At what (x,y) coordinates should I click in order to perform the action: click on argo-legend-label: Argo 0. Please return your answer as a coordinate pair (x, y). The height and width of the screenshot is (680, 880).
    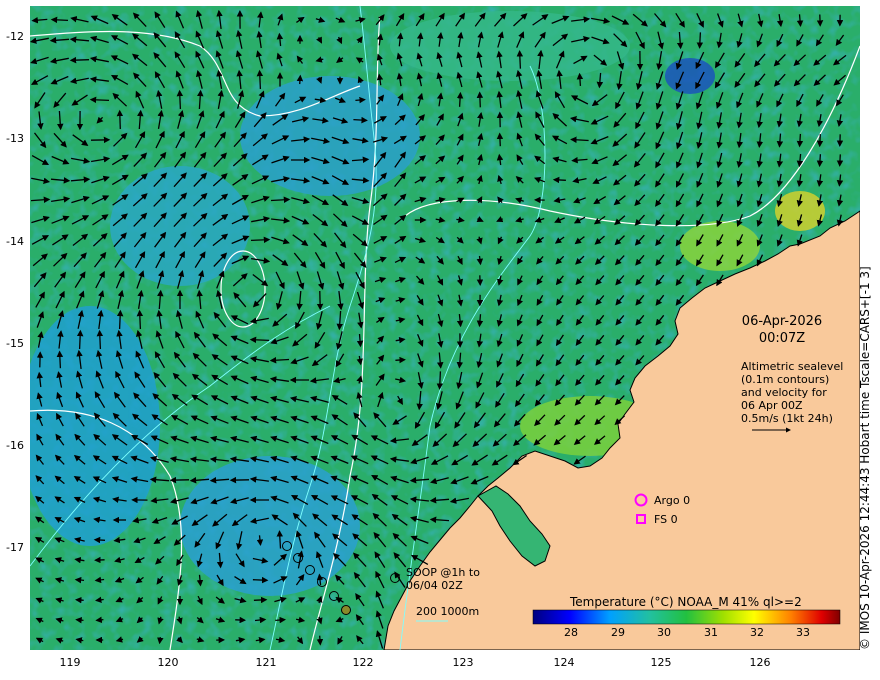
    Looking at the image, I should click on (672, 500).